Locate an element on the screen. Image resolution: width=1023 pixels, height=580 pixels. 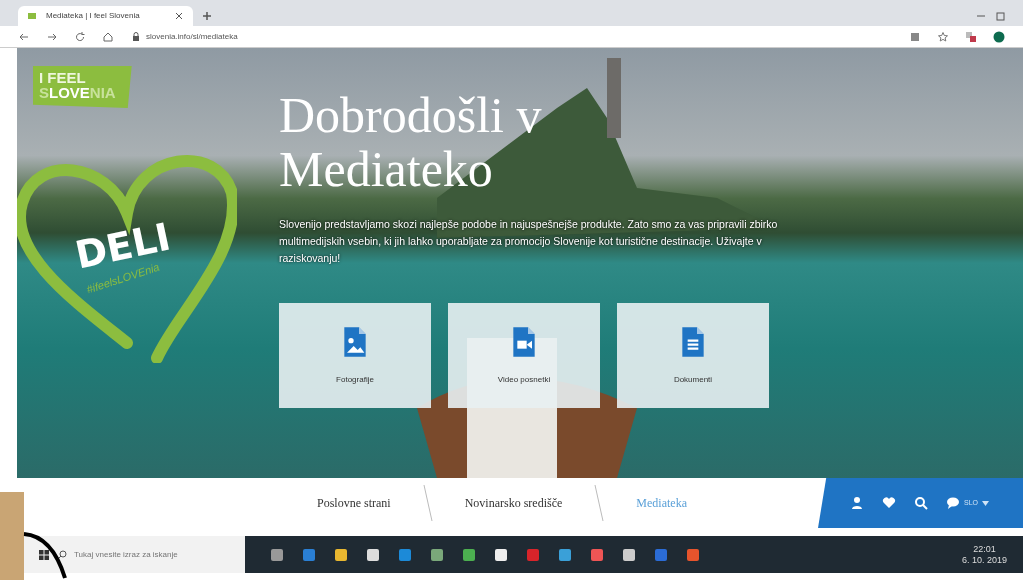
page-icon is located at coordinates (32, 16).